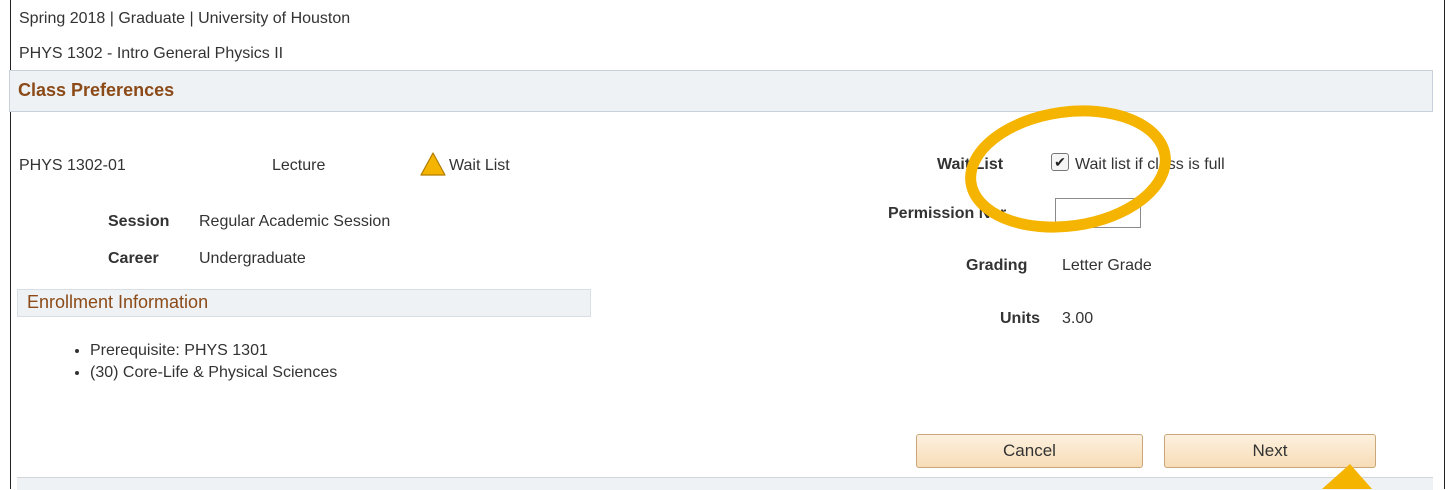  I want to click on class-preferences-header, so click(721, 91).